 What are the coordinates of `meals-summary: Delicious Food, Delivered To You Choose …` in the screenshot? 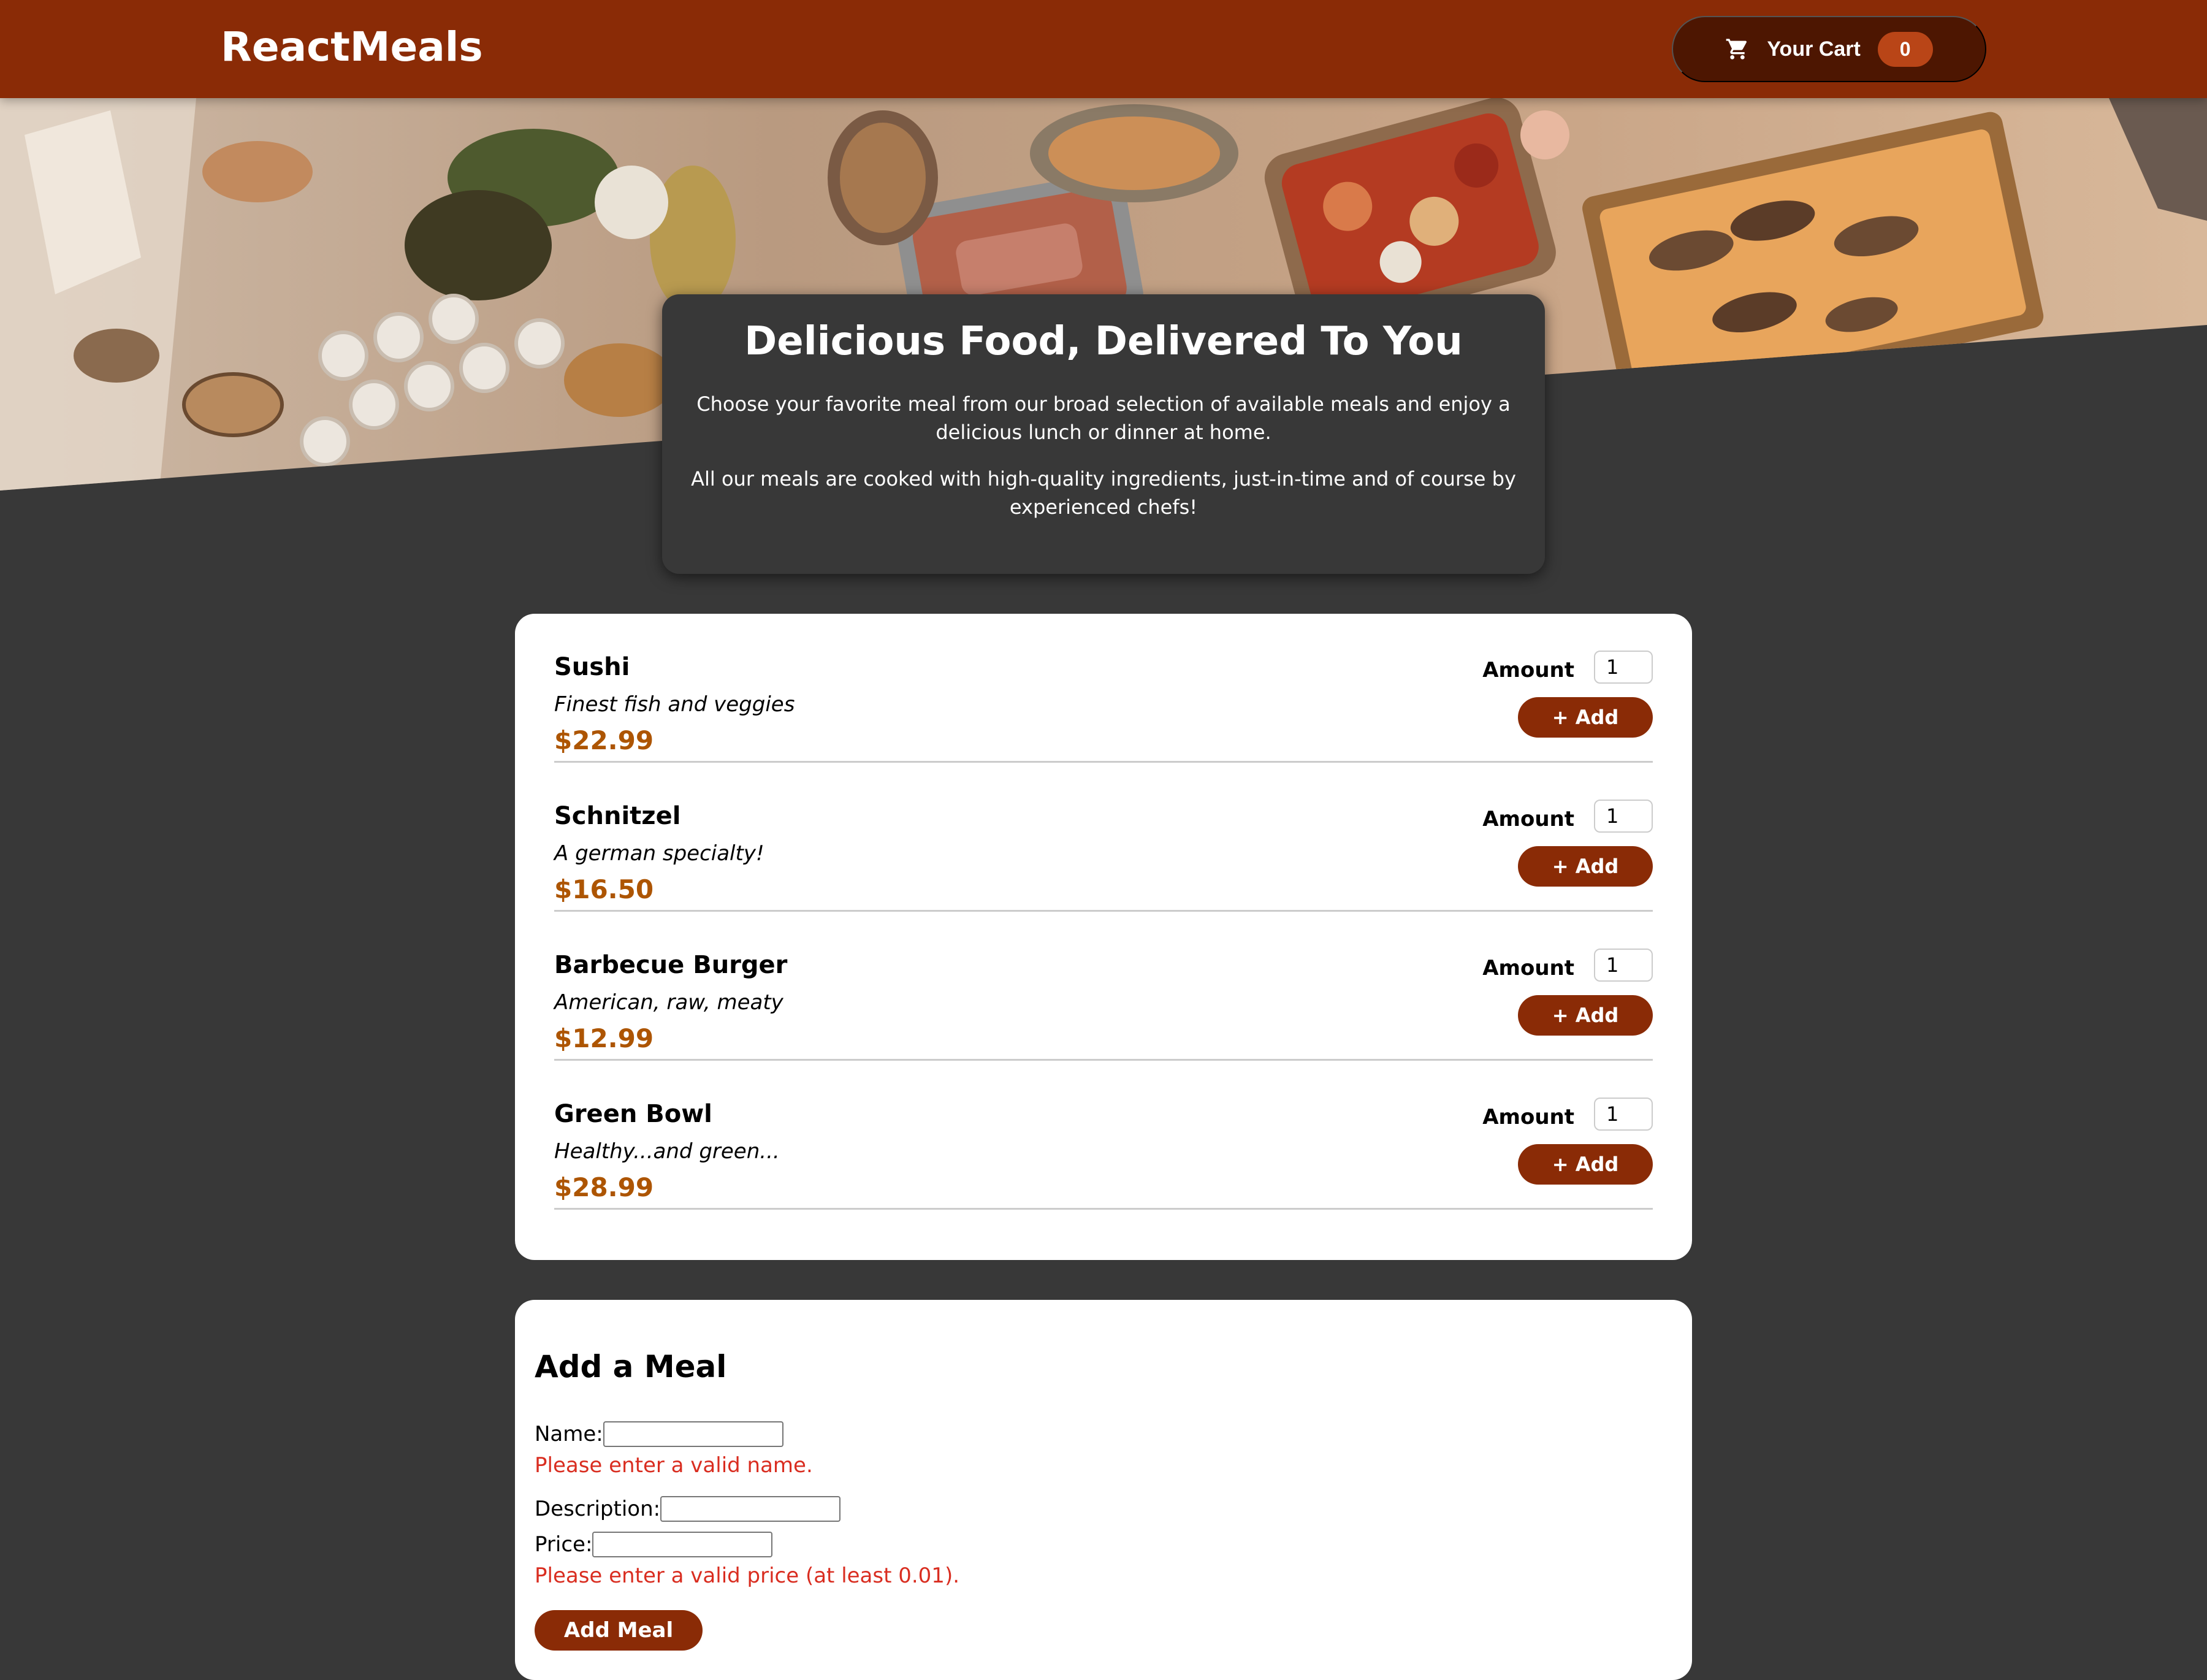 It's located at (1103, 434).